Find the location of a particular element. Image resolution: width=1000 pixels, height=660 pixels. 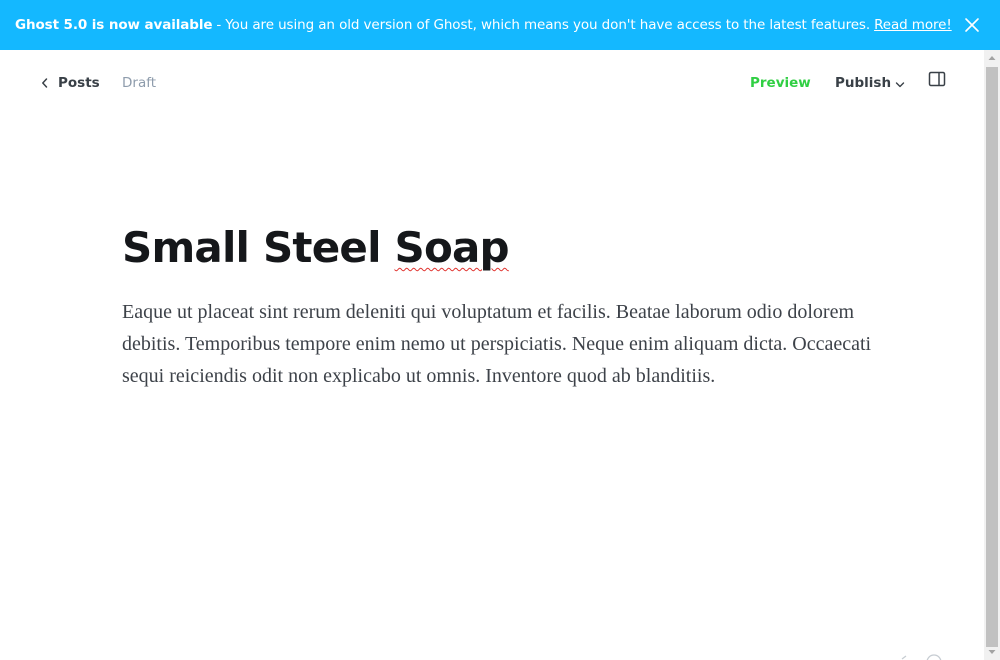

sidebar-toggle-icon is located at coordinates (937, 79).